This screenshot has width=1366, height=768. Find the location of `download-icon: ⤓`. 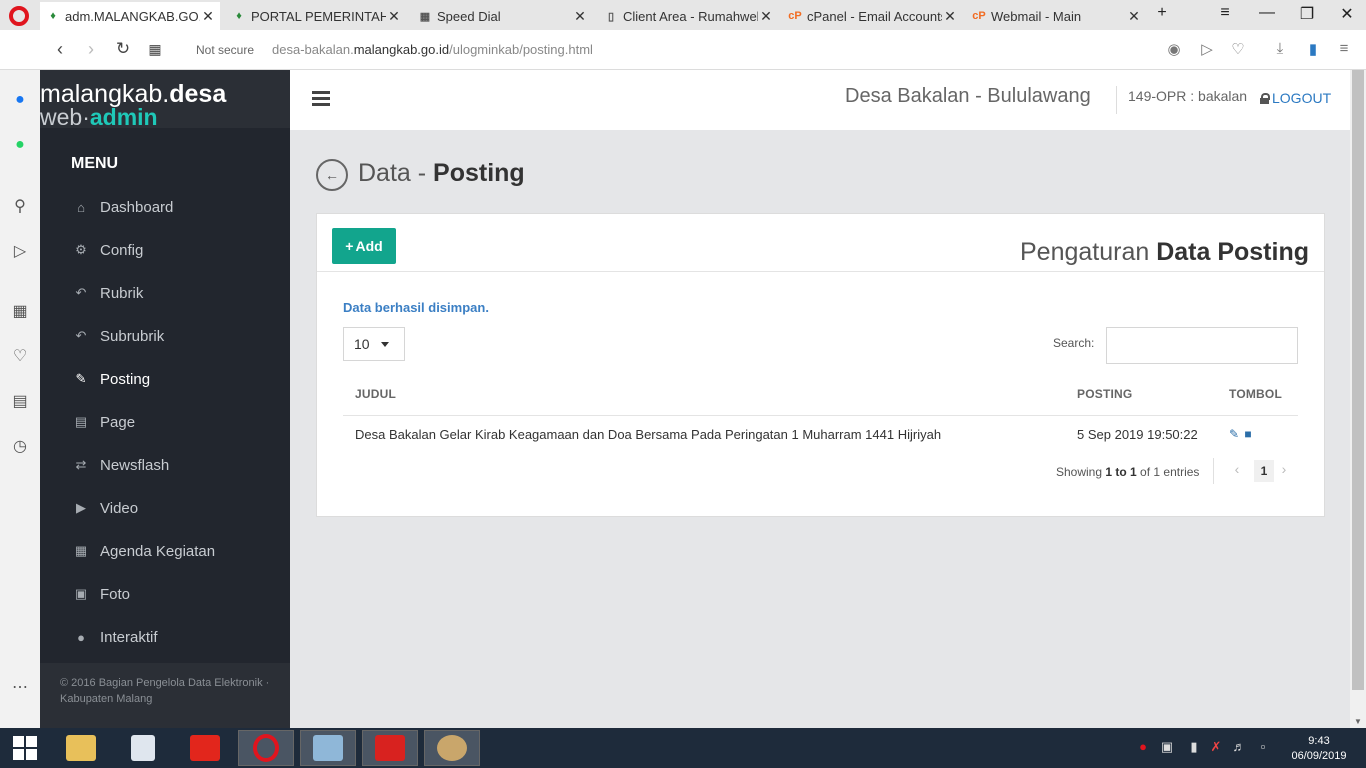

download-icon: ⤓ is located at coordinates (1280, 48).